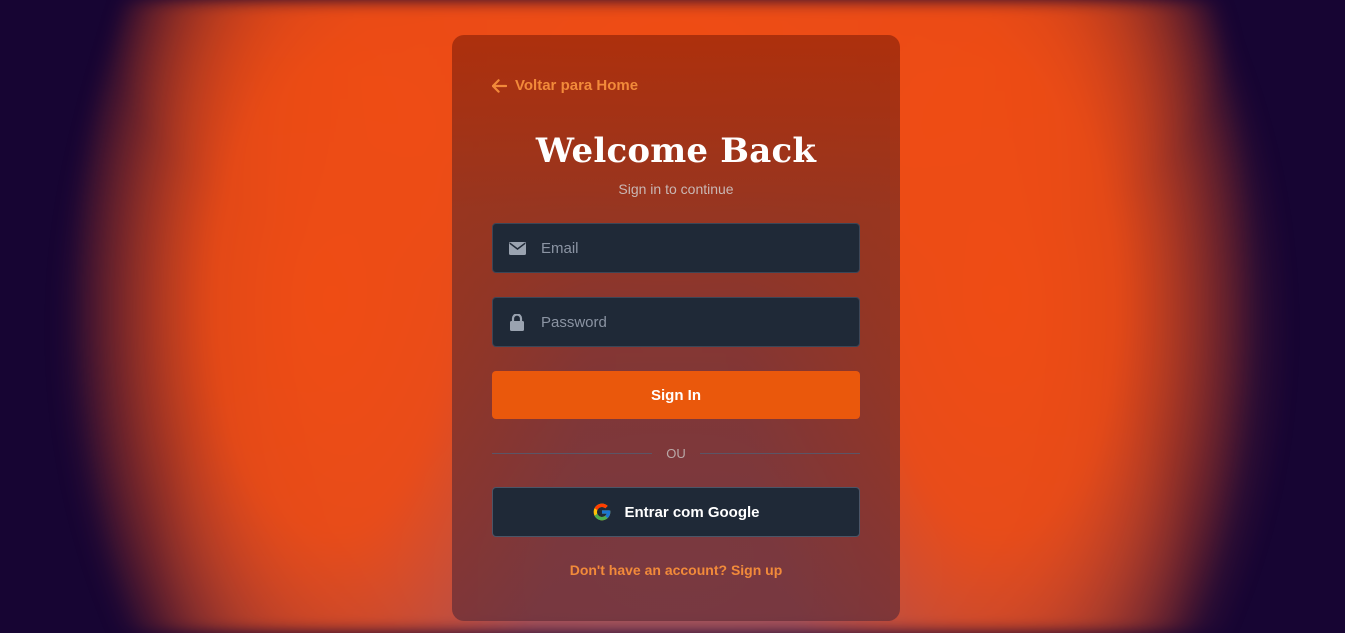 This screenshot has width=1345, height=633. I want to click on email-field, so click(676, 248).